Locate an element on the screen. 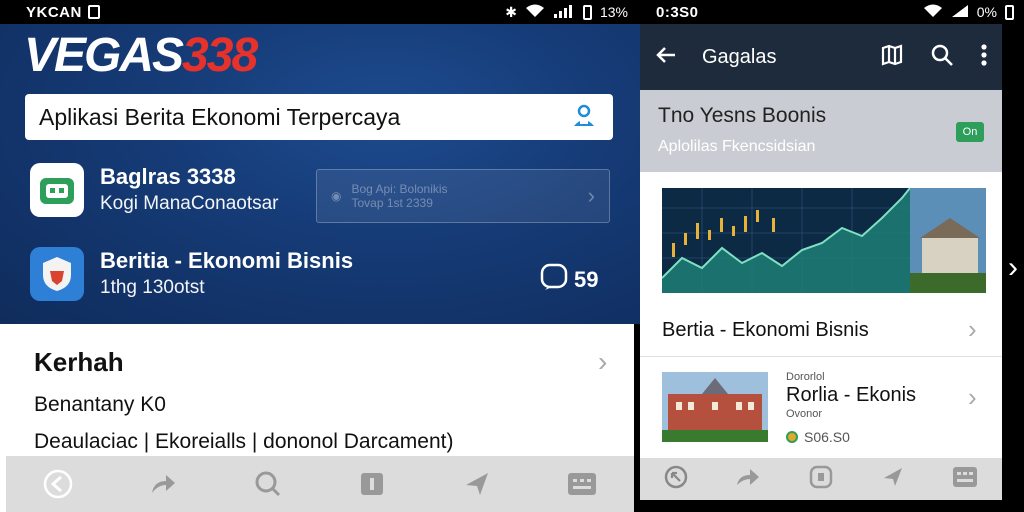  app-bar: Gagalas is located at coordinates (821, 57).